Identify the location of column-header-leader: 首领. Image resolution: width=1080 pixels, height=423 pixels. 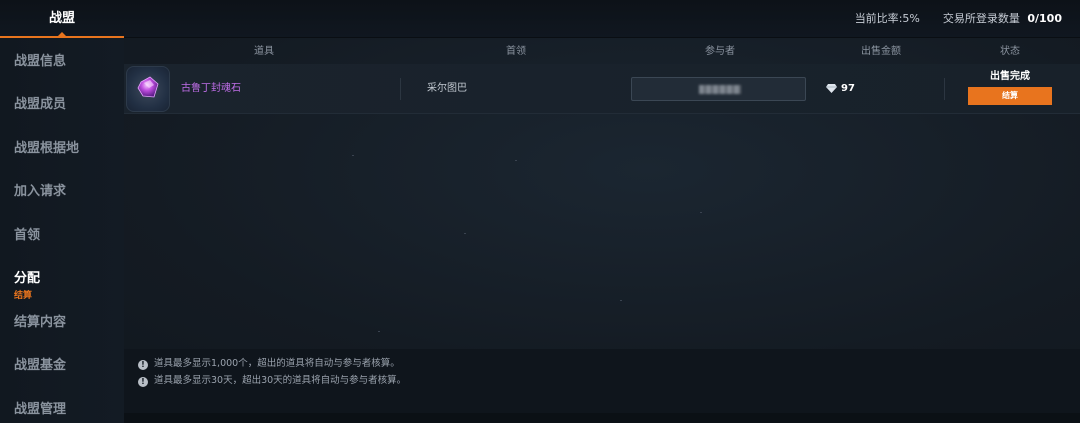
(516, 51).